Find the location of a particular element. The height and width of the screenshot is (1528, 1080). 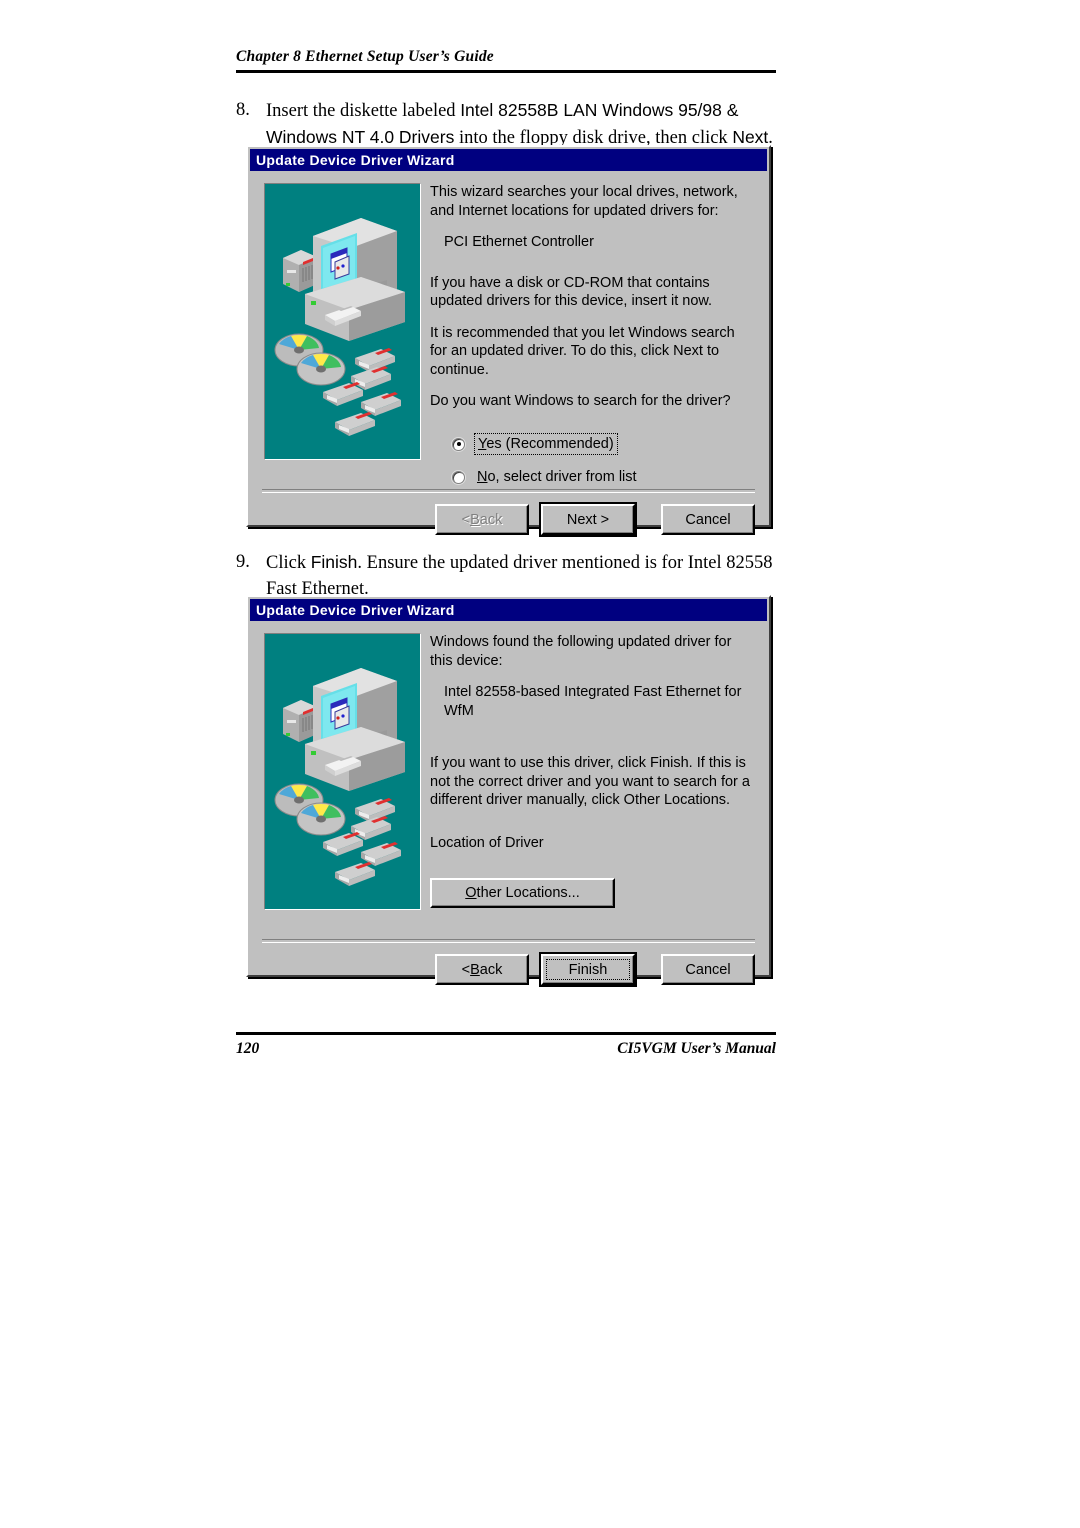

radio-no-label: No, select driver from list is located at coordinates (557, 477).